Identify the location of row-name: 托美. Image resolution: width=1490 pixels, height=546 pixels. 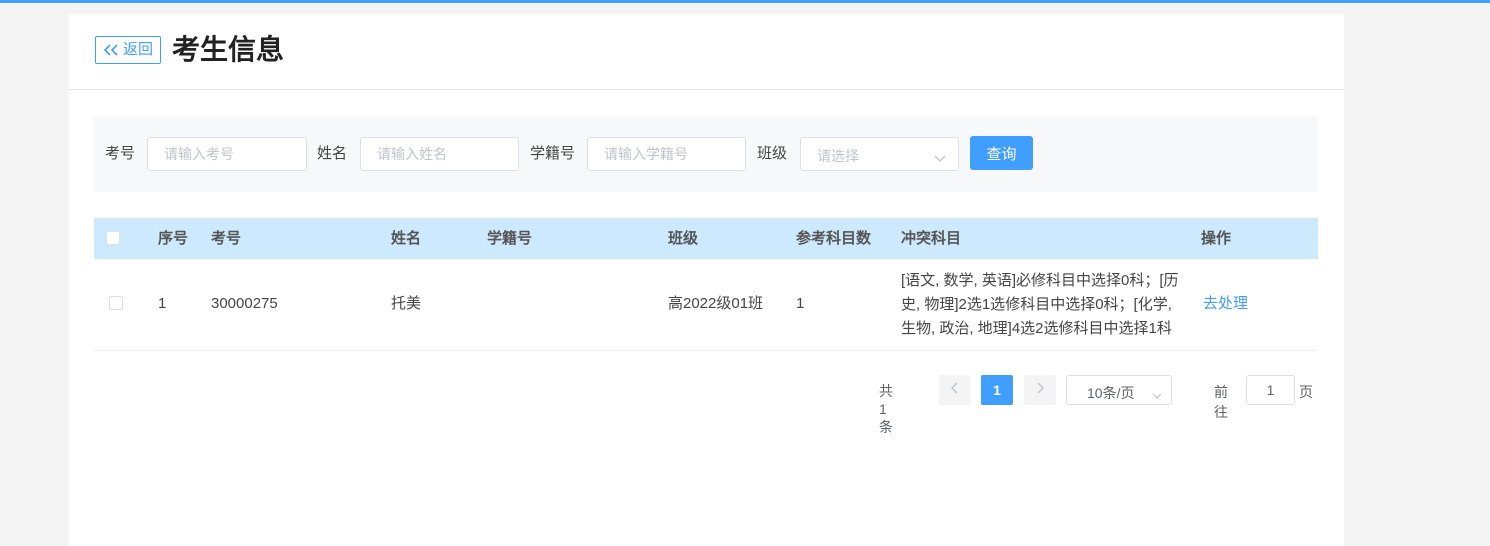
(406, 303).